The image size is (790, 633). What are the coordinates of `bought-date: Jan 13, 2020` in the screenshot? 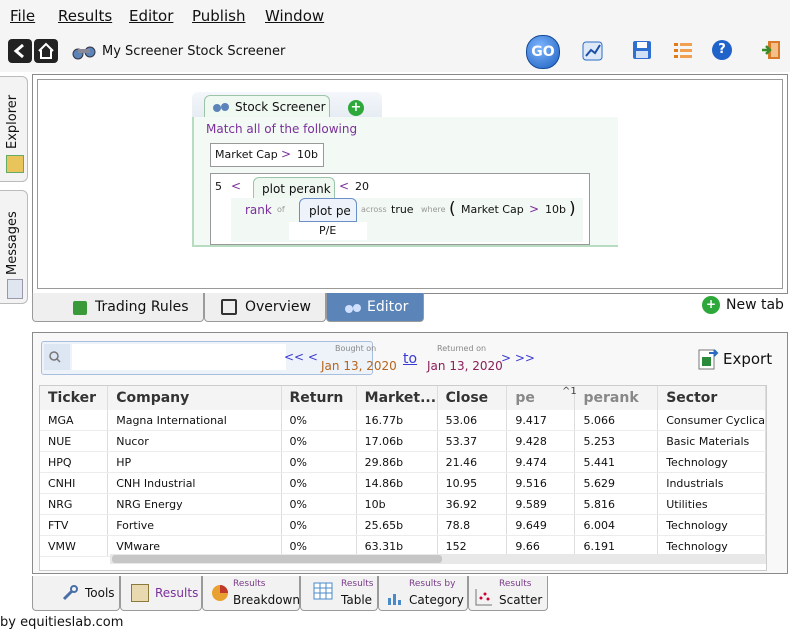 It's located at (359, 366).